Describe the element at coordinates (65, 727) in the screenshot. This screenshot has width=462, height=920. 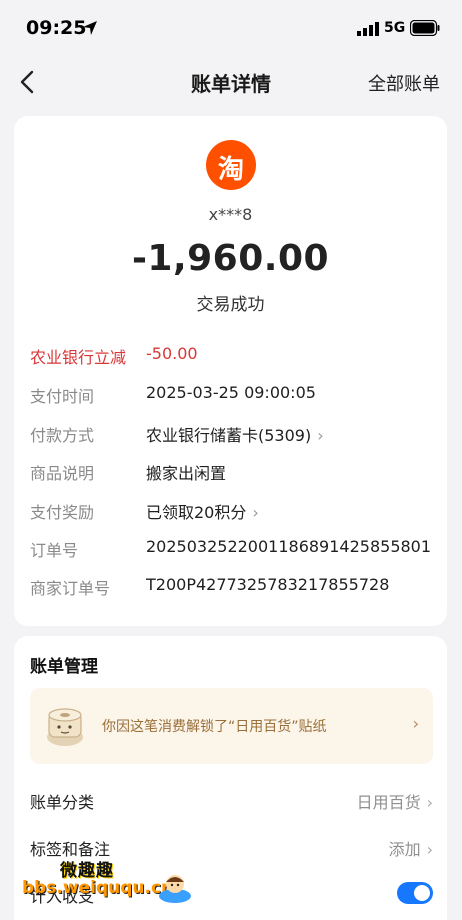
I see `tissue-roll-sticker-icon` at that location.